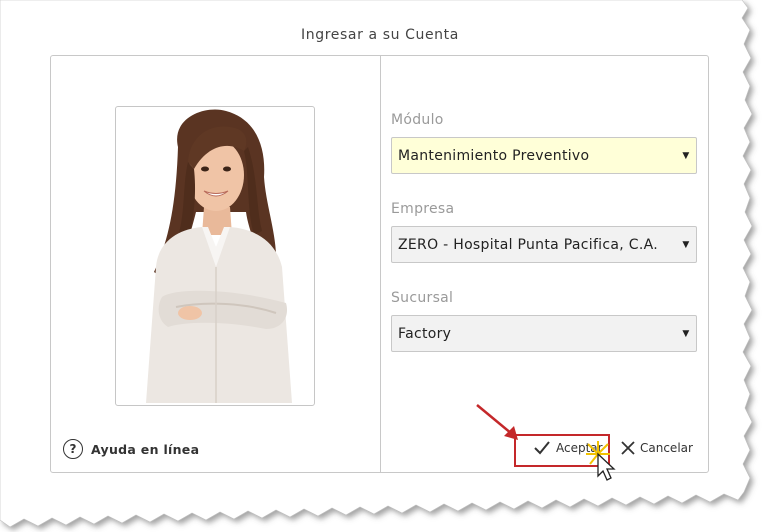  What do you see at coordinates (601, 461) in the screenshot?
I see `mouse-cursor-icon` at bounding box center [601, 461].